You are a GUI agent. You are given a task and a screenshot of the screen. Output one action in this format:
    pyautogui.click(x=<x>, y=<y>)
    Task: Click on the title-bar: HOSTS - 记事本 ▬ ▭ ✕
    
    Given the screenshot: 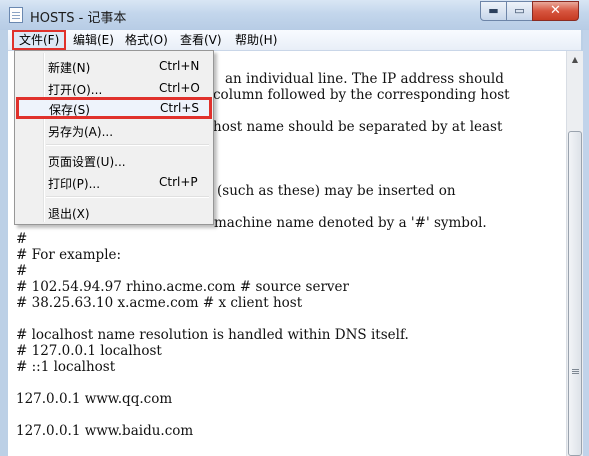 What is the action you would take?
    pyautogui.click(x=294, y=15)
    